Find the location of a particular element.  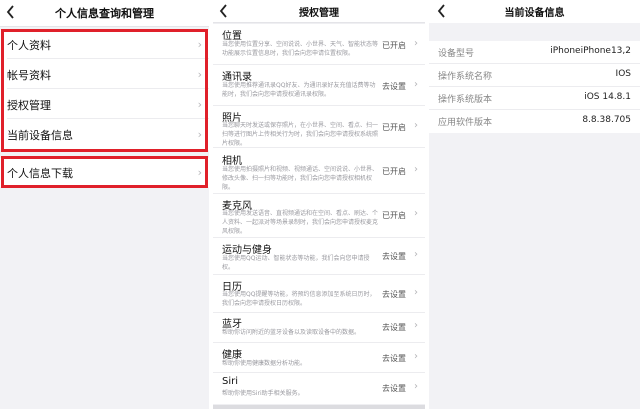

info-key: 应用软件版本 is located at coordinates (465, 123).